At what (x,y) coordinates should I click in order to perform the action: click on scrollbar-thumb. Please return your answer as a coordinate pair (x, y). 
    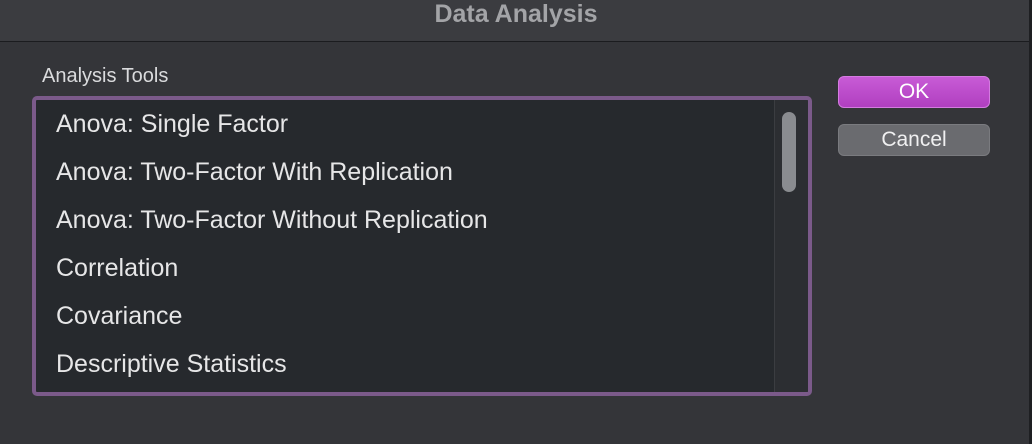
    Looking at the image, I should click on (789, 152).